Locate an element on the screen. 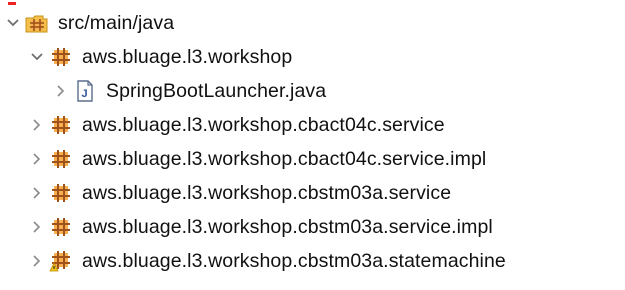 This screenshot has width=625, height=290. tree-item-package: aws.bluage.l3.workshop.cbact04c.service is located at coordinates (235, 125).